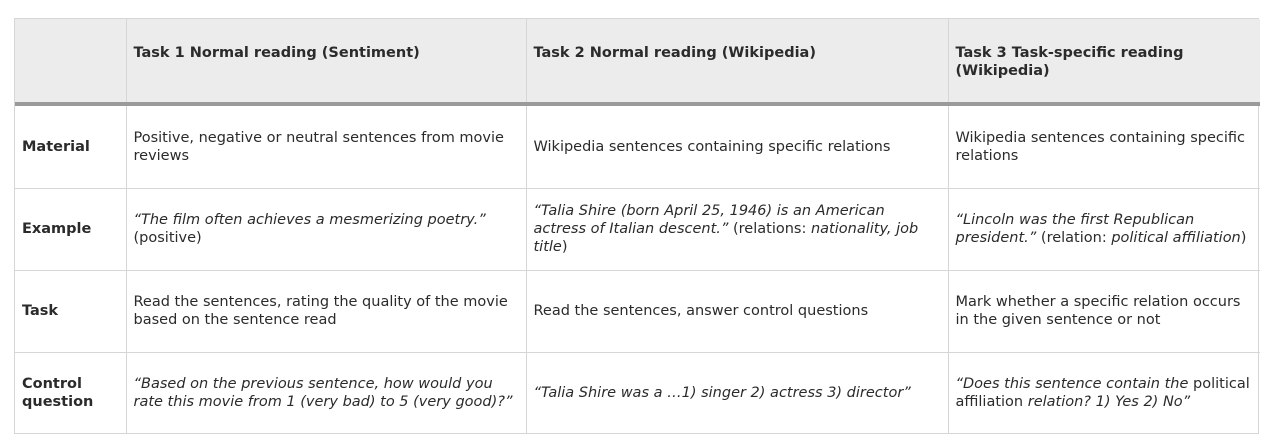 This screenshot has width=1280, height=446. What do you see at coordinates (1074, 384) in the screenshot?
I see `control-question-task3-a: “Does this sentence contain the` at bounding box center [1074, 384].